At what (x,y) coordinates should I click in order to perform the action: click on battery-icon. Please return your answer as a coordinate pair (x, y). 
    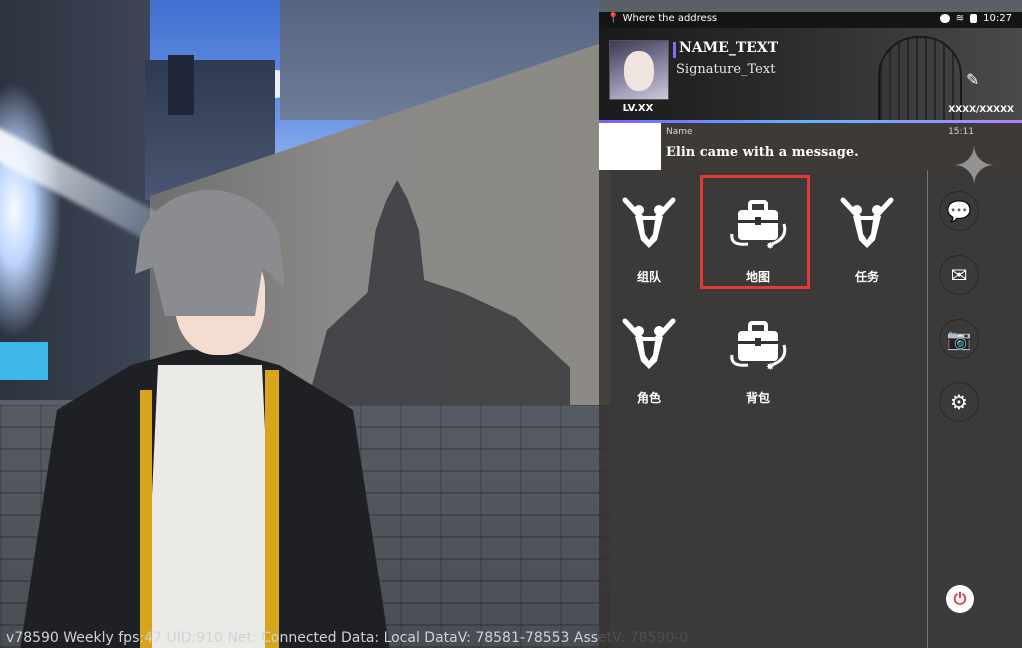
    Looking at the image, I should click on (974, 18).